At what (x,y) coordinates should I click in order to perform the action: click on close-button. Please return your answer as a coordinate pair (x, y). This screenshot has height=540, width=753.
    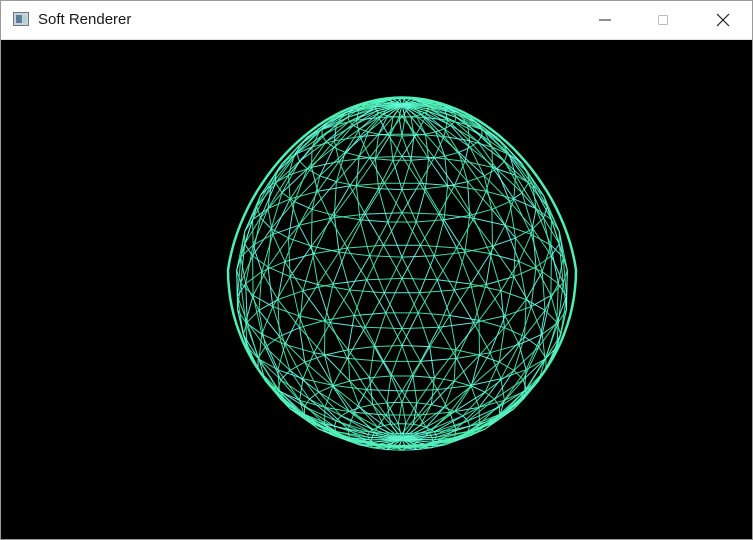
    Looking at the image, I should click on (723, 20).